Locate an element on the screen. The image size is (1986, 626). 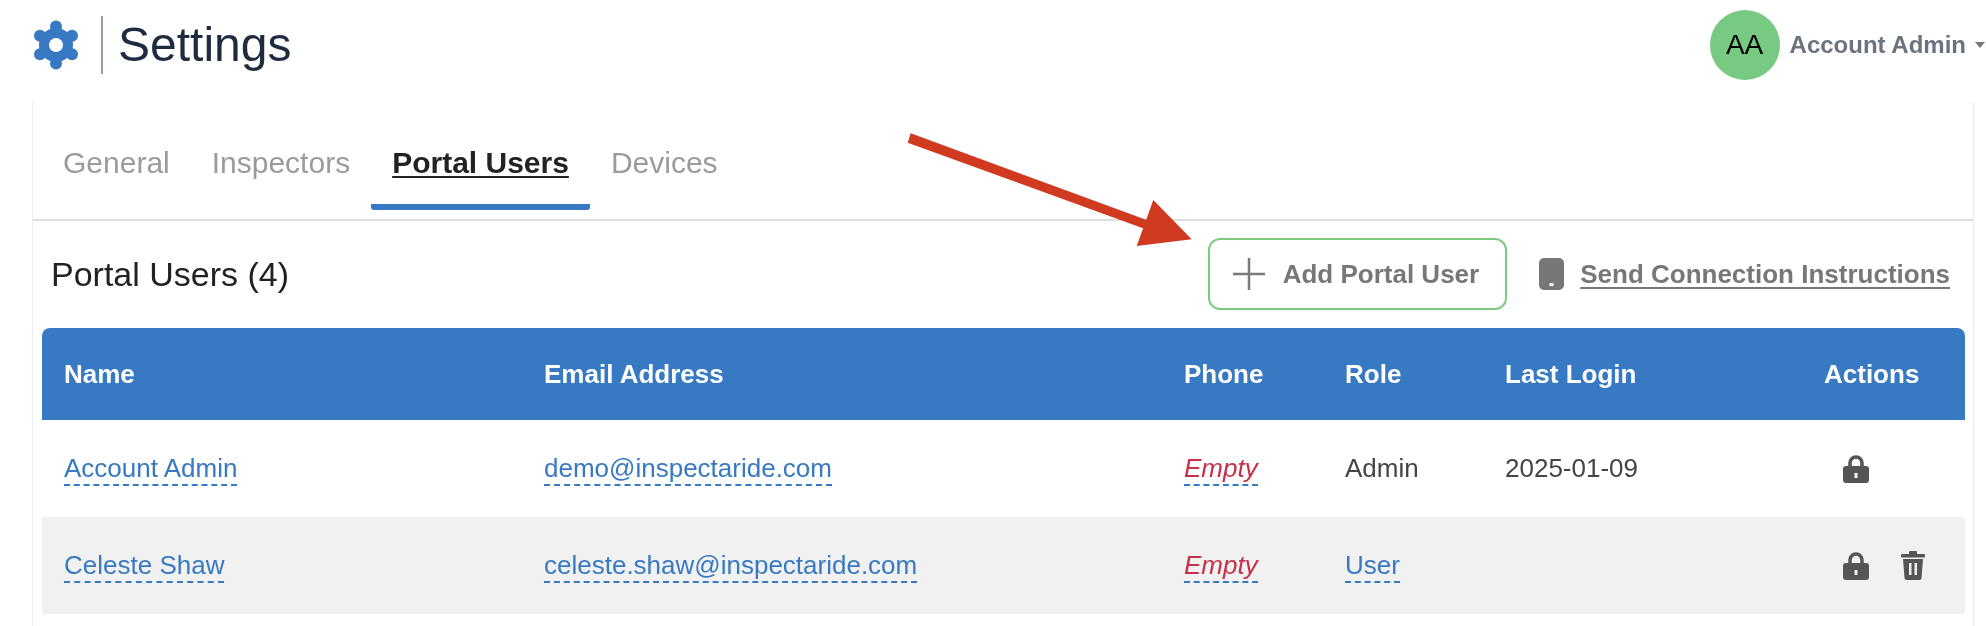
gear-icon is located at coordinates (56, 45).